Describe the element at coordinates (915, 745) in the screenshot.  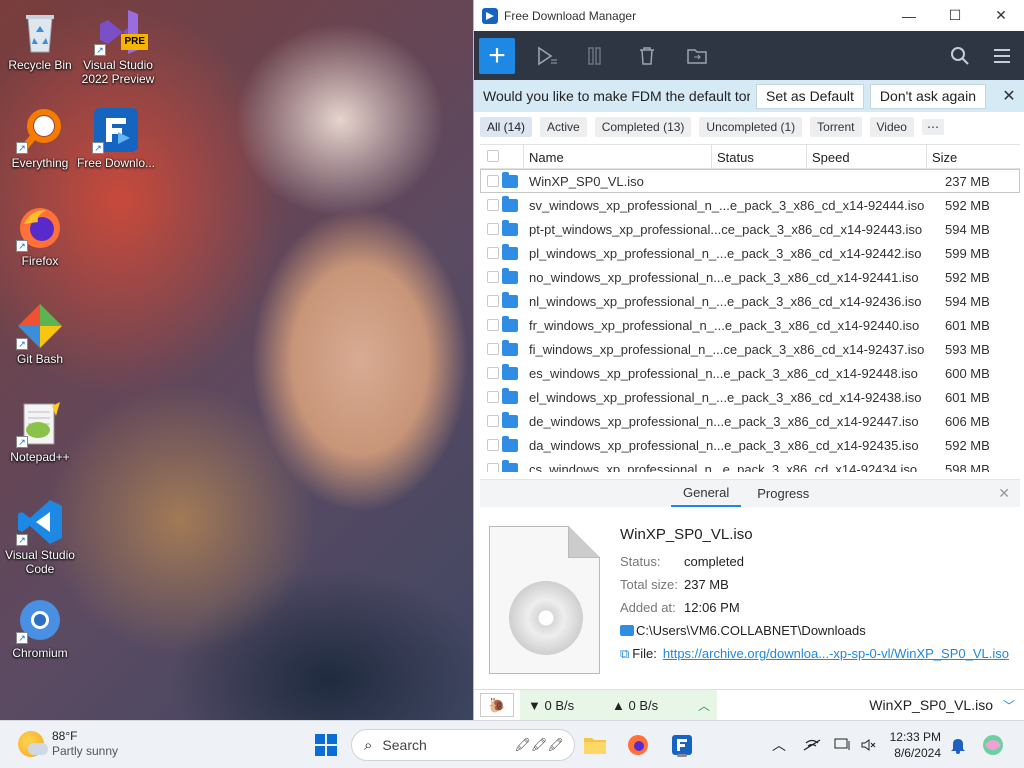
I see `clock: 12:33 PM 8/6/2024` at that location.